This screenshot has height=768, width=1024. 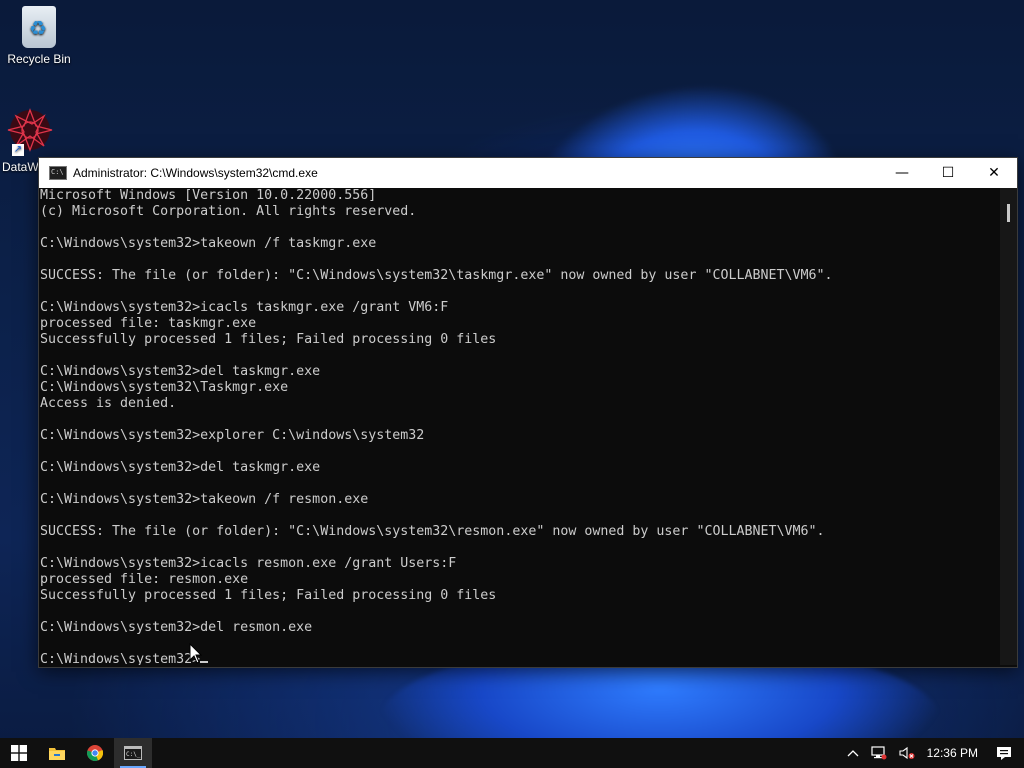 I want to click on desktop-icon-recycle-bin: Recycle Bin, so click(x=39, y=36).